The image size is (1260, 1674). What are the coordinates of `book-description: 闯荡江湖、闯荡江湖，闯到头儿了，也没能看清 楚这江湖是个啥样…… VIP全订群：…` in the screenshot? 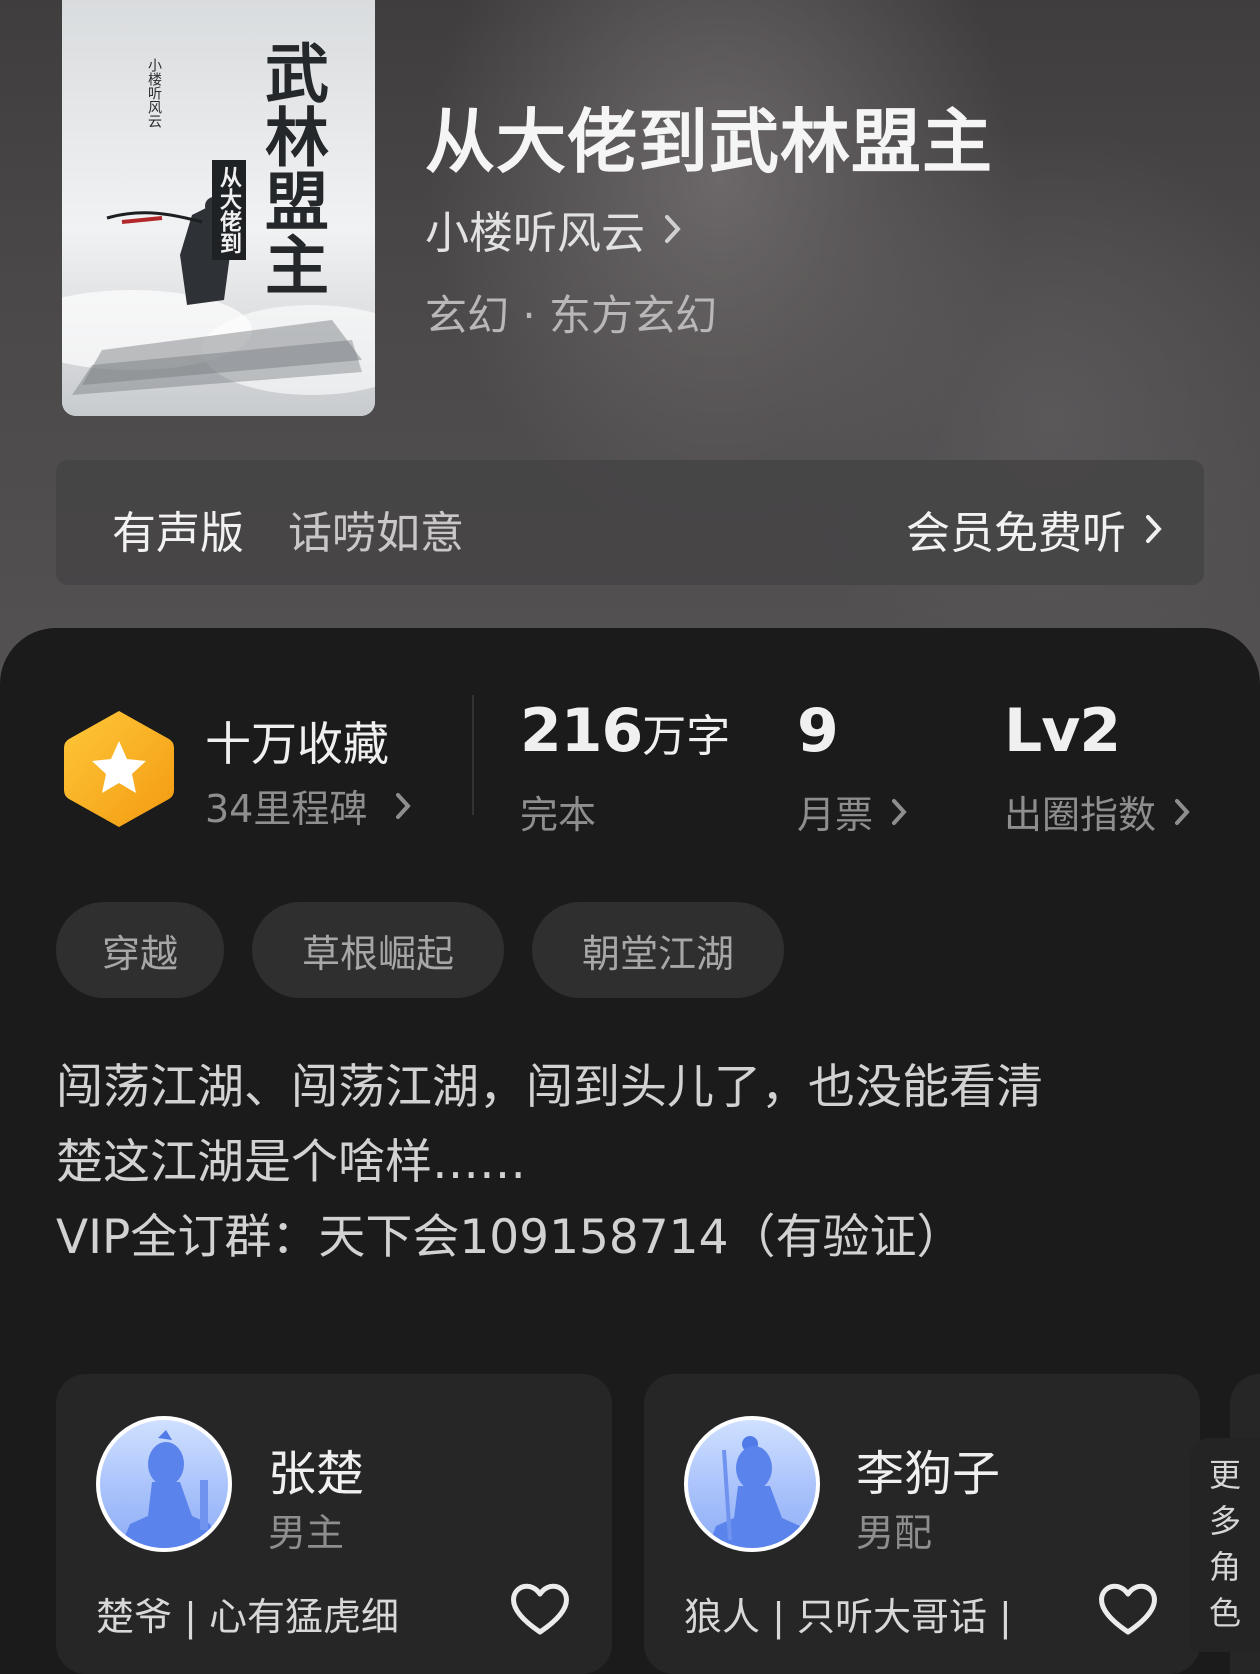 It's located at (631, 1162).